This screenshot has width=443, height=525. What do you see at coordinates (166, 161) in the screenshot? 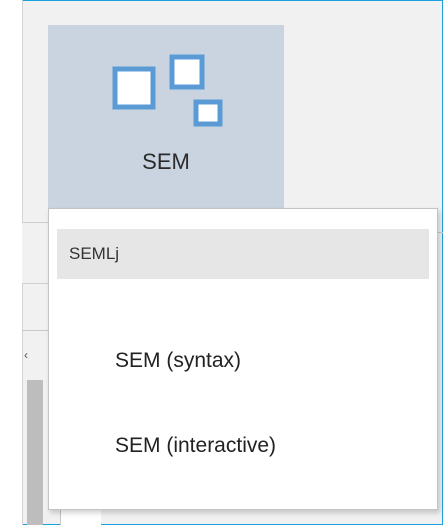
I see `sem-button-label: SEM` at bounding box center [166, 161].